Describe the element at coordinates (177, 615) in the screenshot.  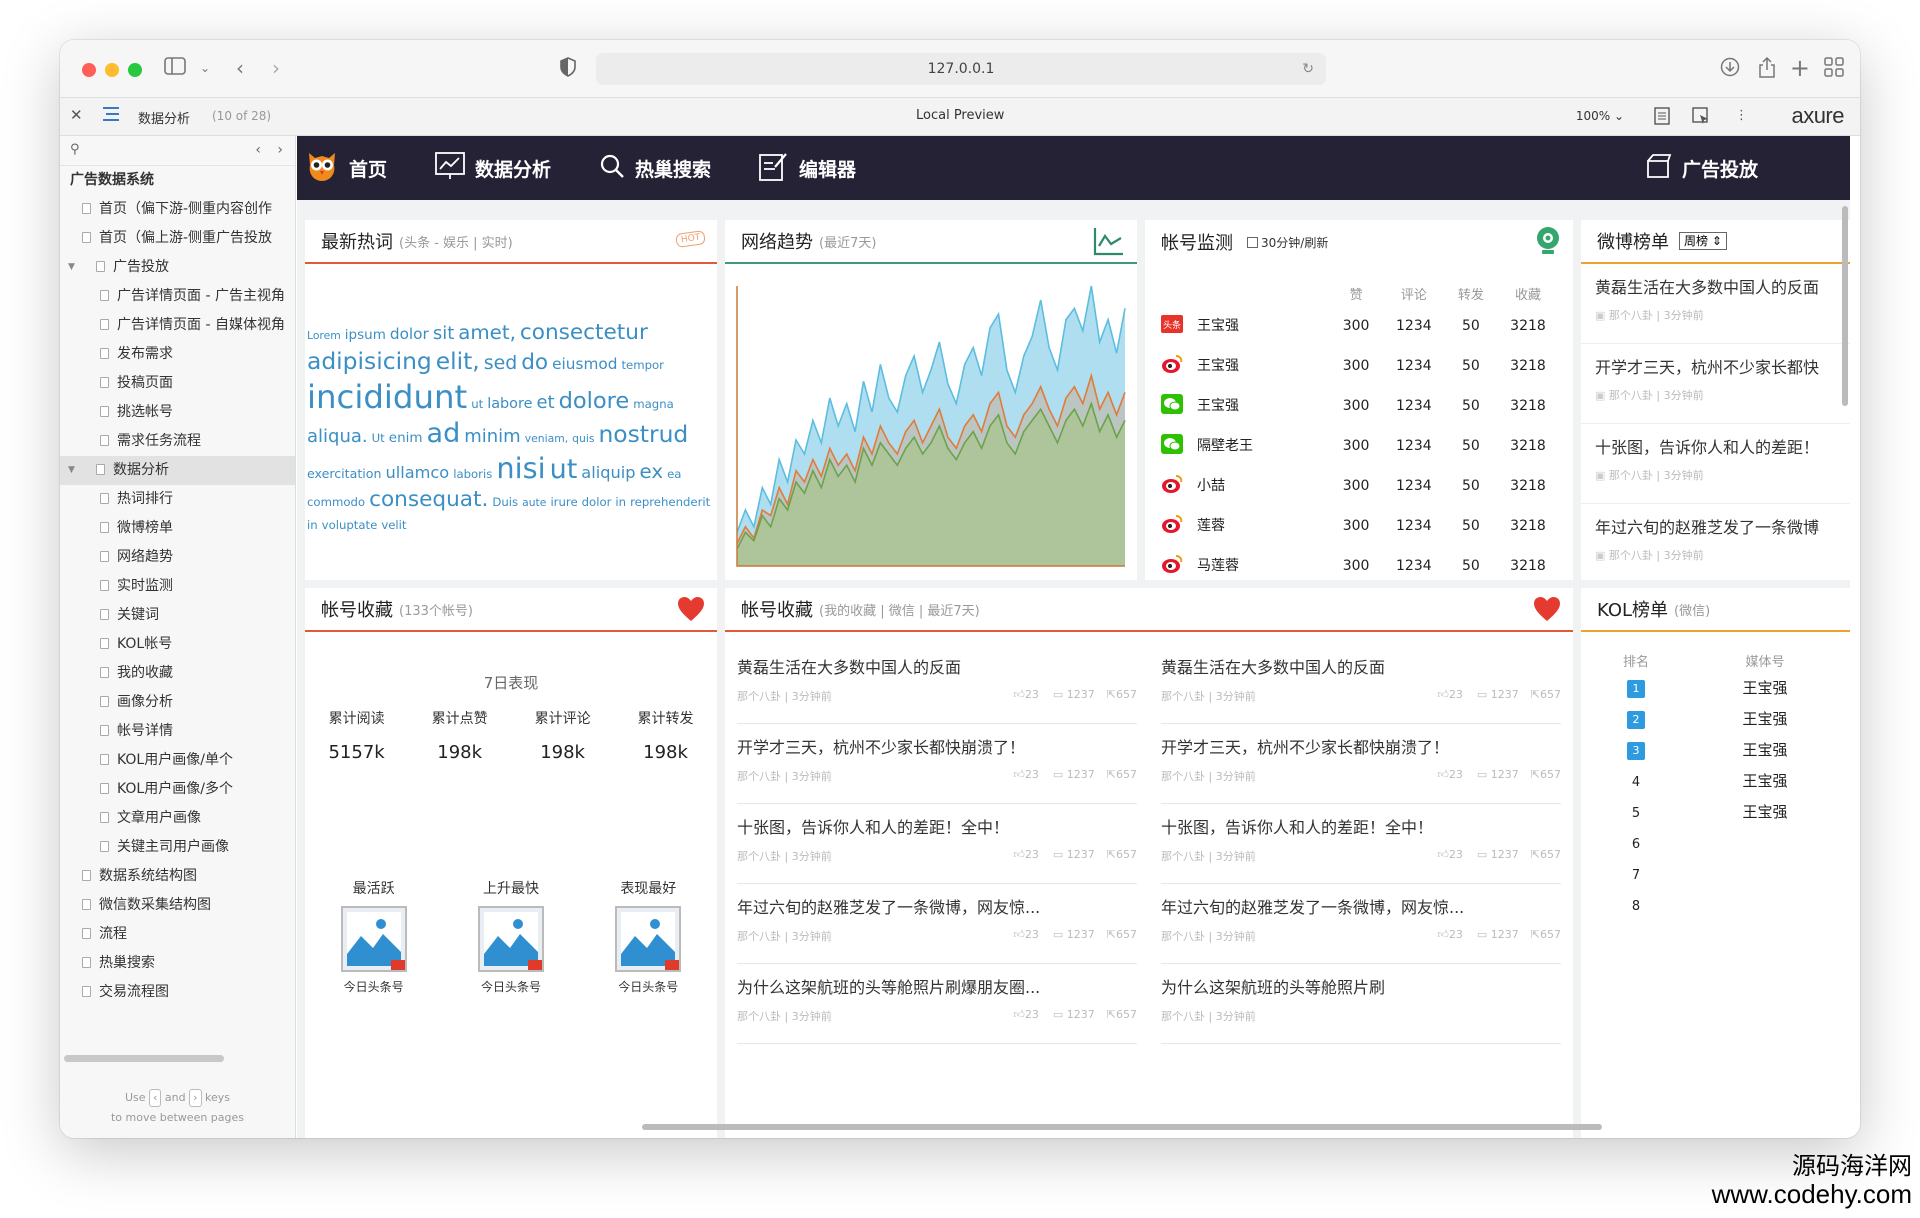
I see `sidebar-item: 关键词` at that location.